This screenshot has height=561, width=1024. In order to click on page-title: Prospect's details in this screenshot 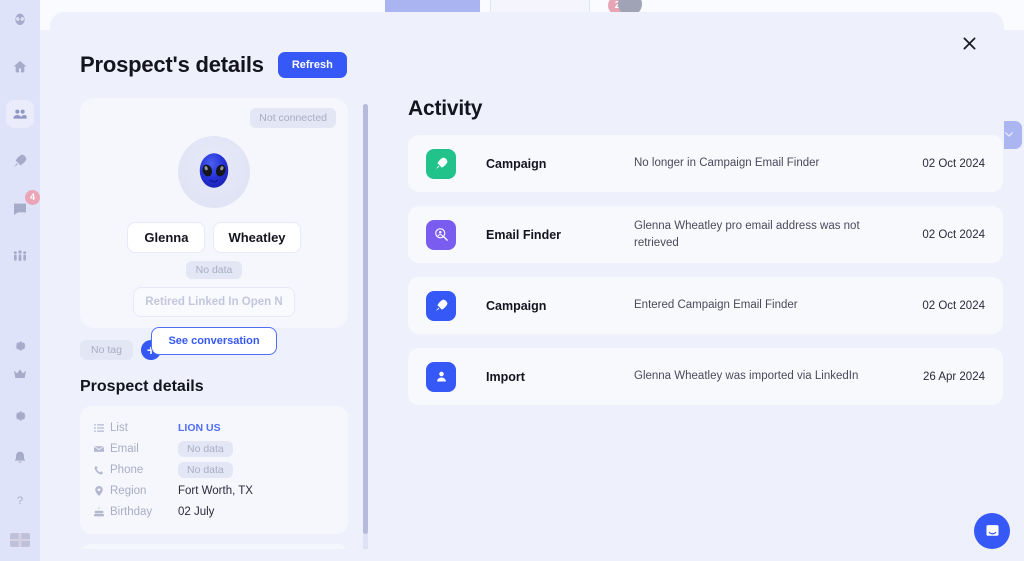, I will do `click(172, 64)`.